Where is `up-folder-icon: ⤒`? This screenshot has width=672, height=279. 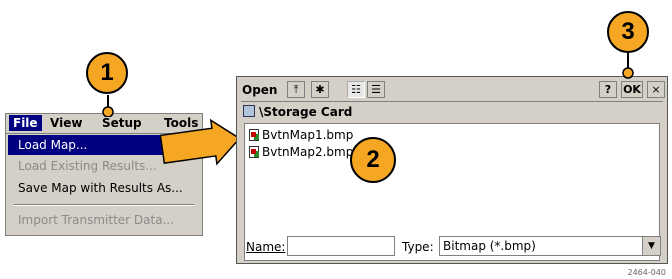
up-folder-icon: ⤒ is located at coordinates (296, 89).